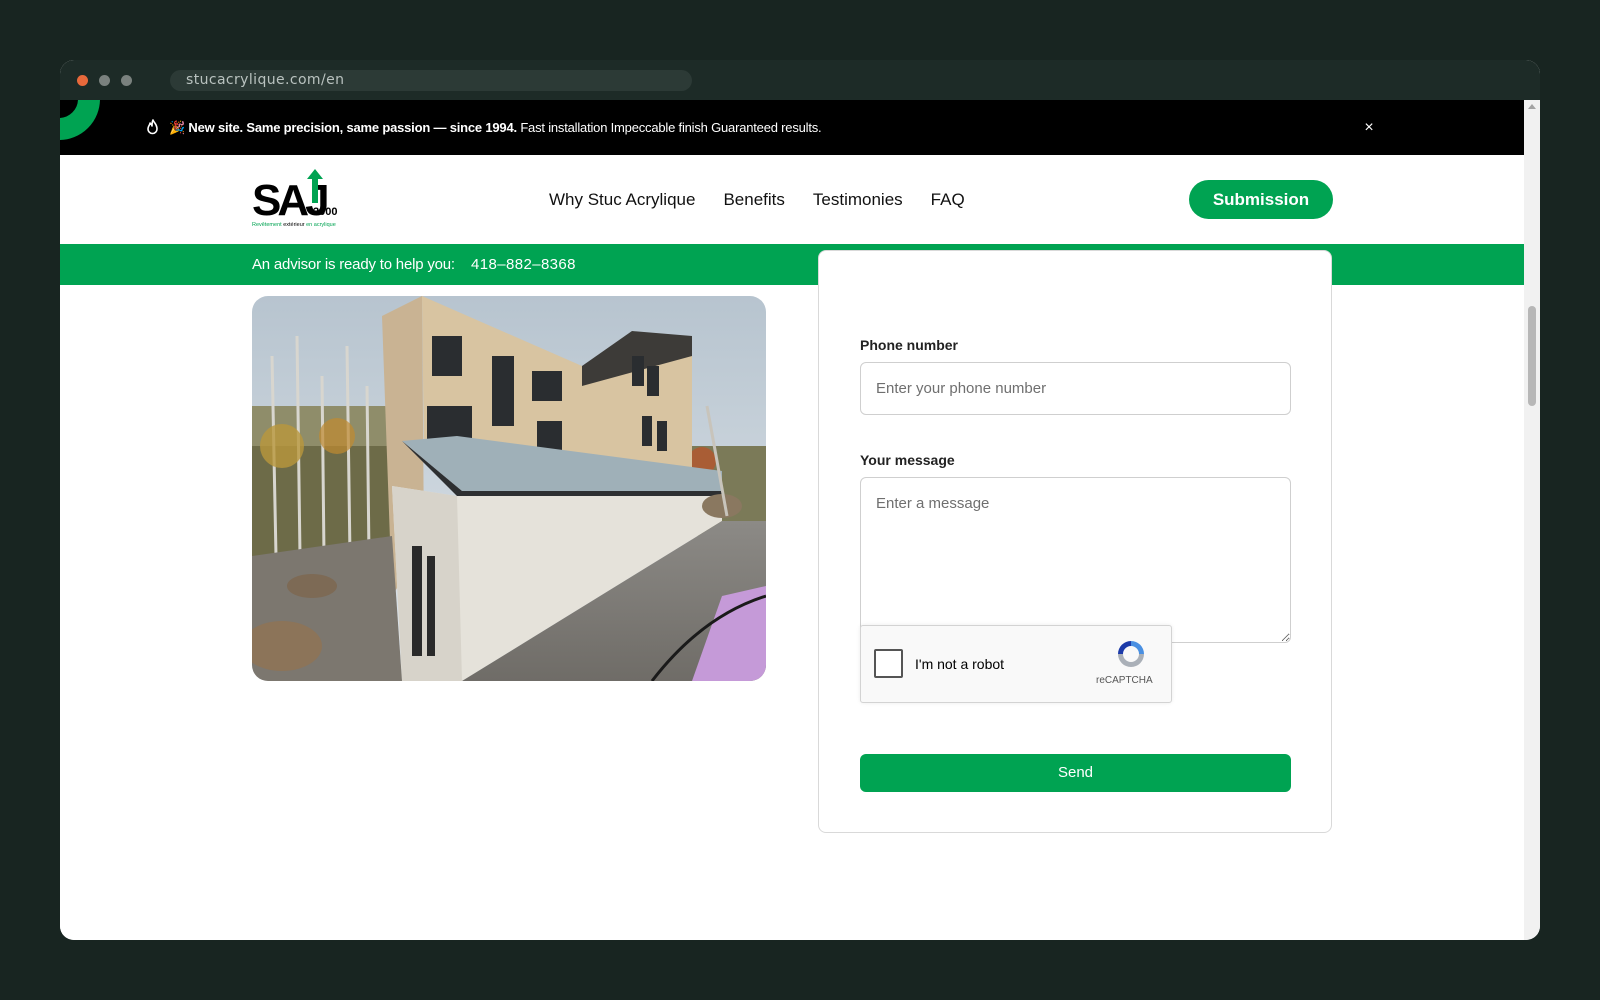 This screenshot has width=1600, height=1000. Describe the element at coordinates (960, 664) in the screenshot. I see `recaptcha-label: I'm not a robot` at that location.